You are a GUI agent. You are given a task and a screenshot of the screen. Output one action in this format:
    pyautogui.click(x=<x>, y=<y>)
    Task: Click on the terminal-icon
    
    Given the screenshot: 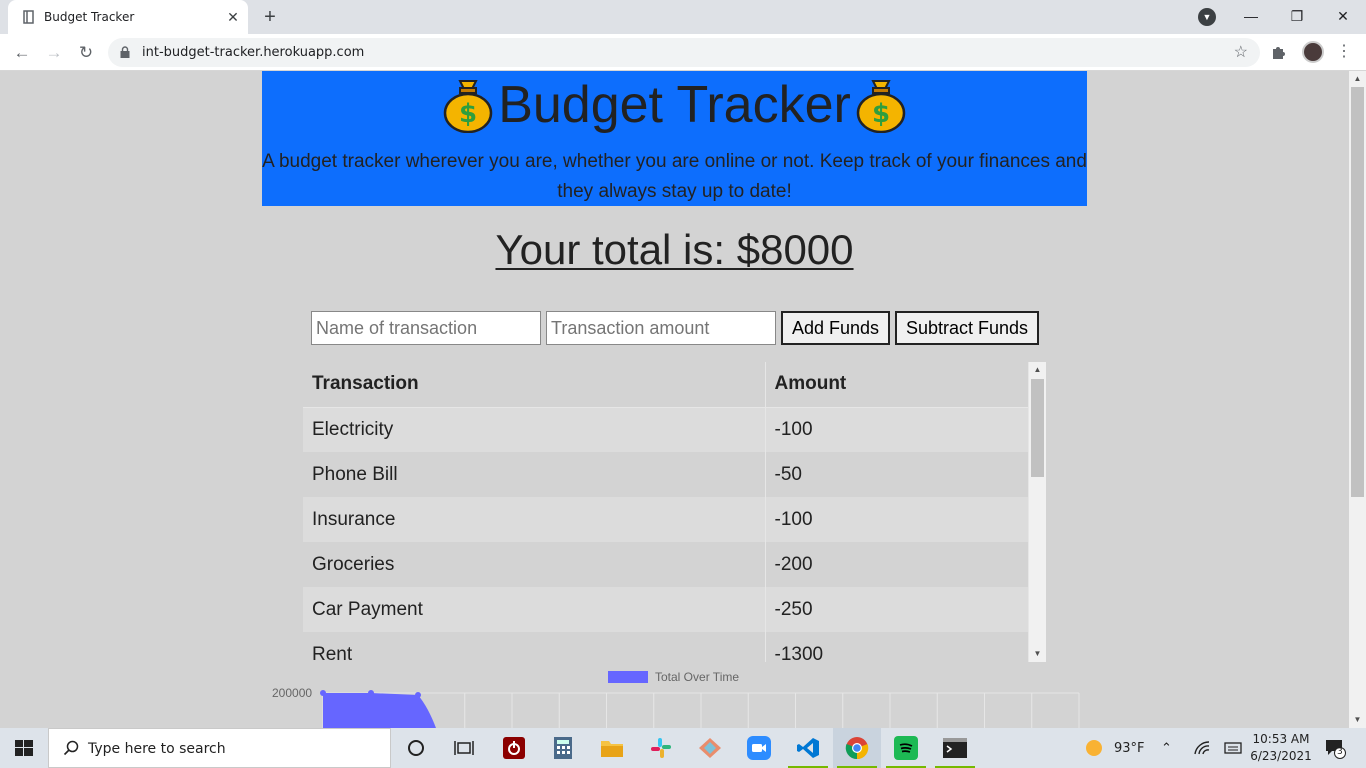 What is the action you would take?
    pyautogui.click(x=955, y=748)
    